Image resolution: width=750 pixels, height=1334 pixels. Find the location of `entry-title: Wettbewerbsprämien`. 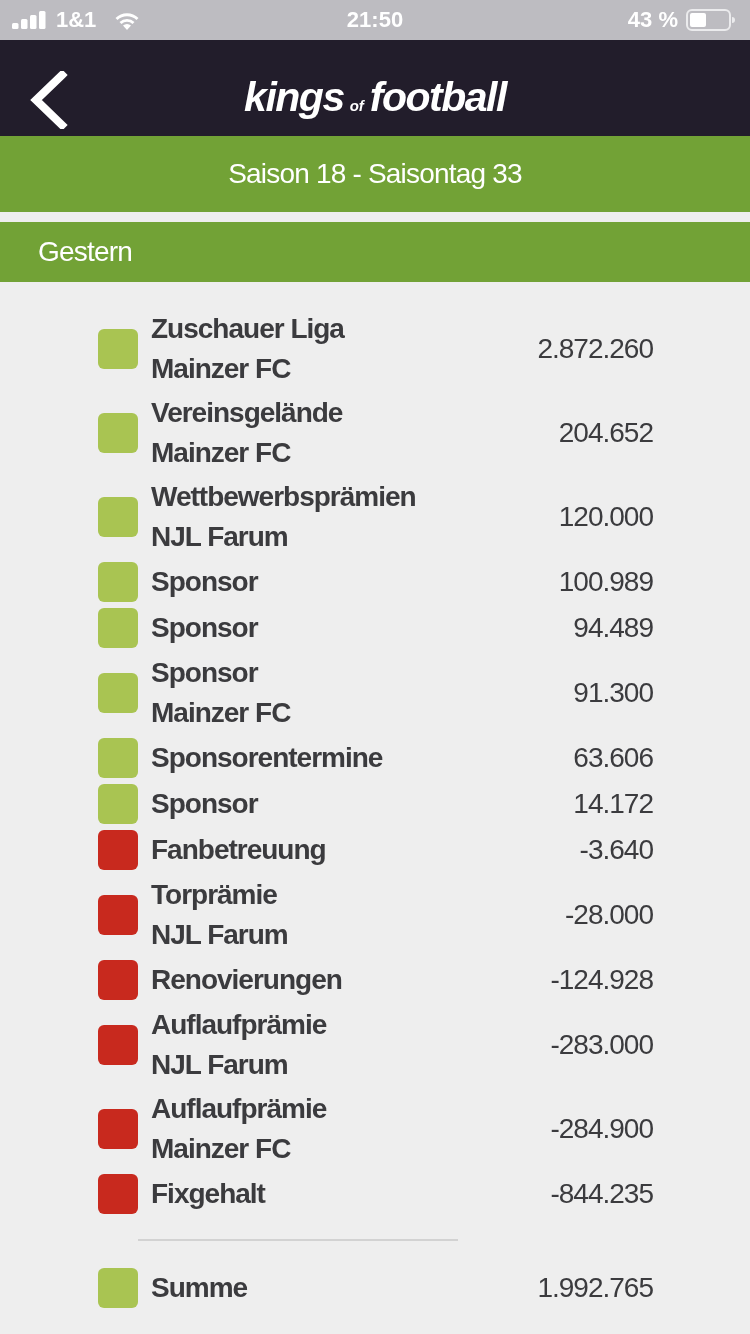

entry-title: Wettbewerbsprämien is located at coordinates (284, 497).